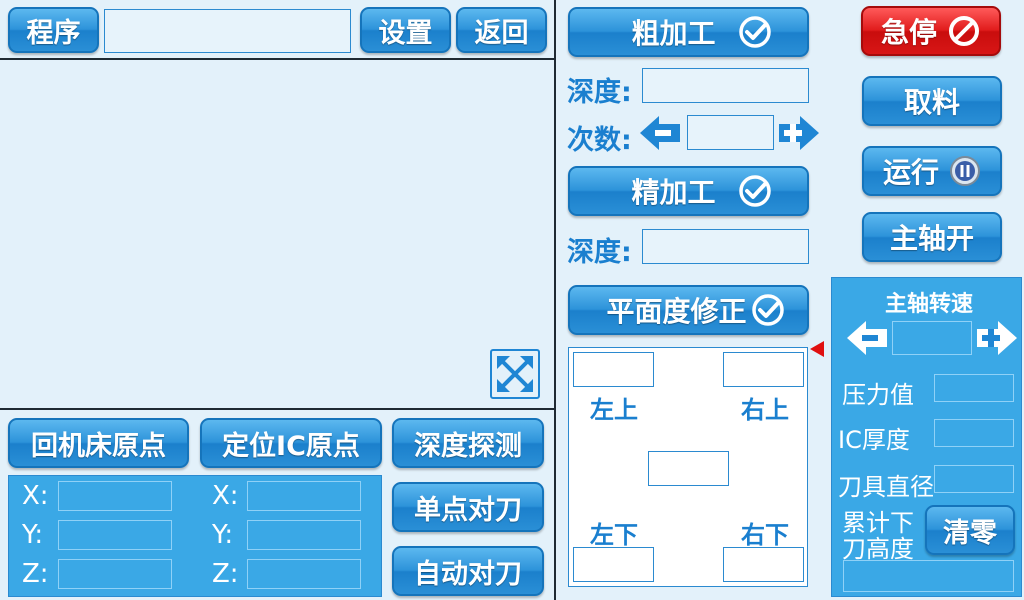  What do you see at coordinates (964, 31) in the screenshot?
I see `stop-sign-icon` at bounding box center [964, 31].